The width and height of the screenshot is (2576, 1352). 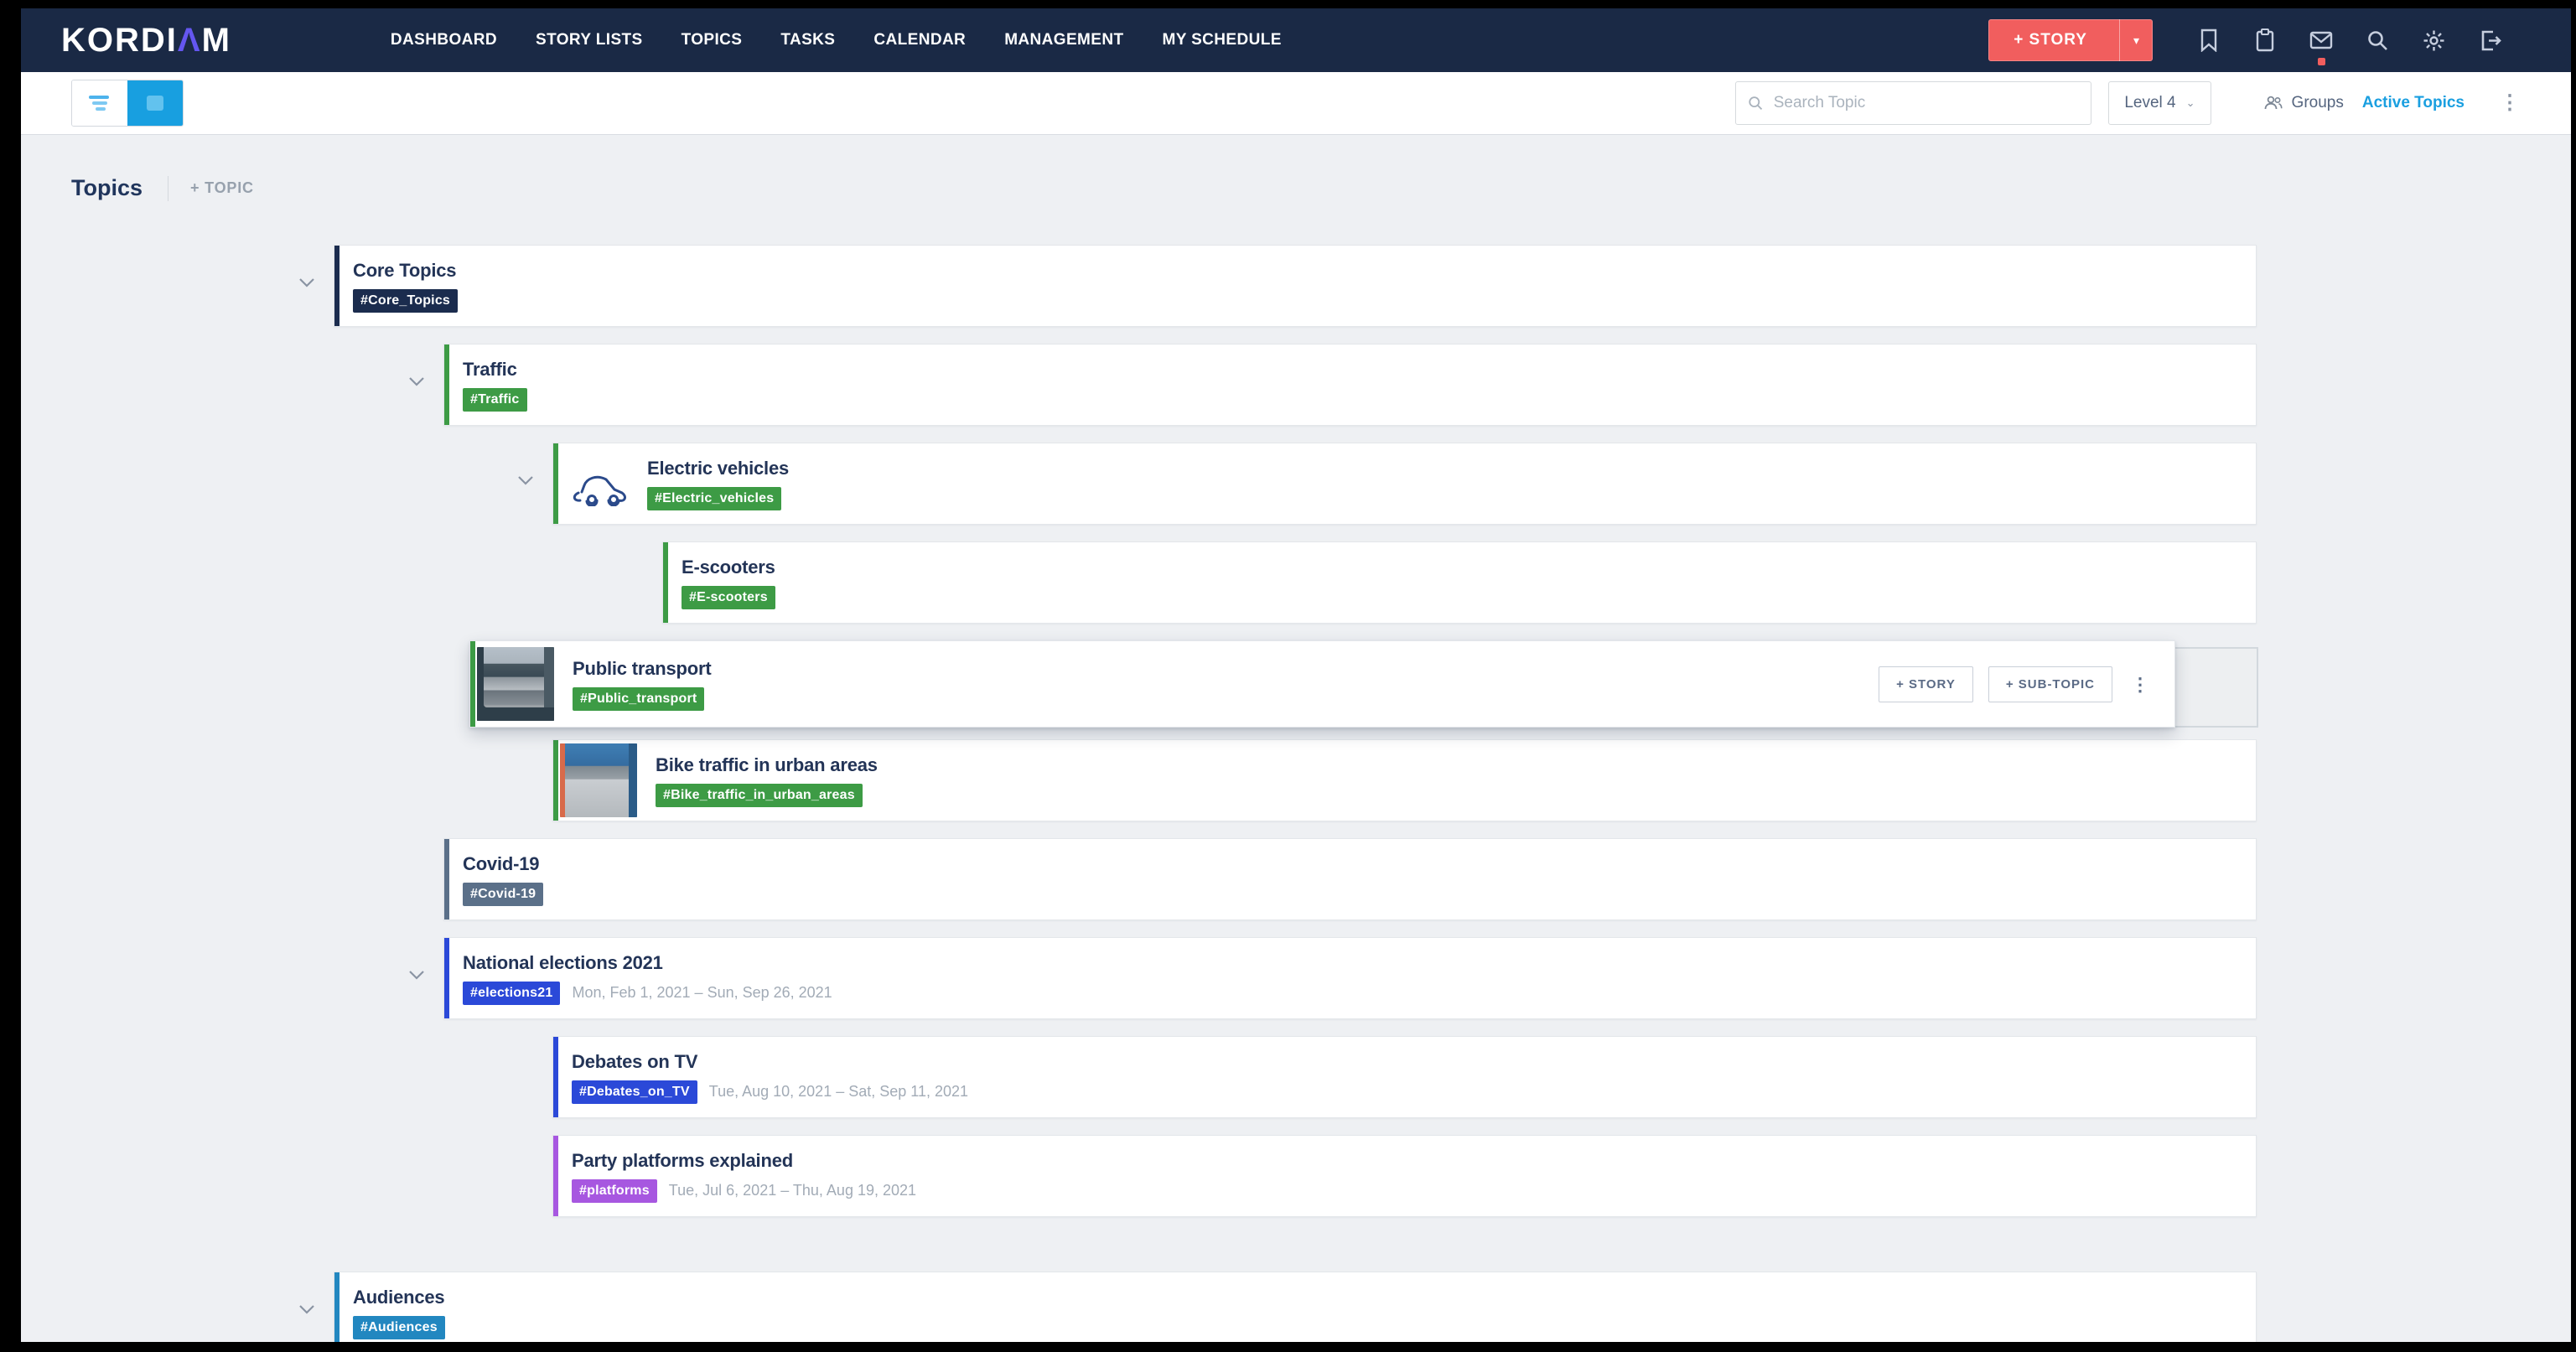 I want to click on topic-row-electric-vehicles: Electric vehicles #Electric_vehicles, so click(x=1139, y=484).